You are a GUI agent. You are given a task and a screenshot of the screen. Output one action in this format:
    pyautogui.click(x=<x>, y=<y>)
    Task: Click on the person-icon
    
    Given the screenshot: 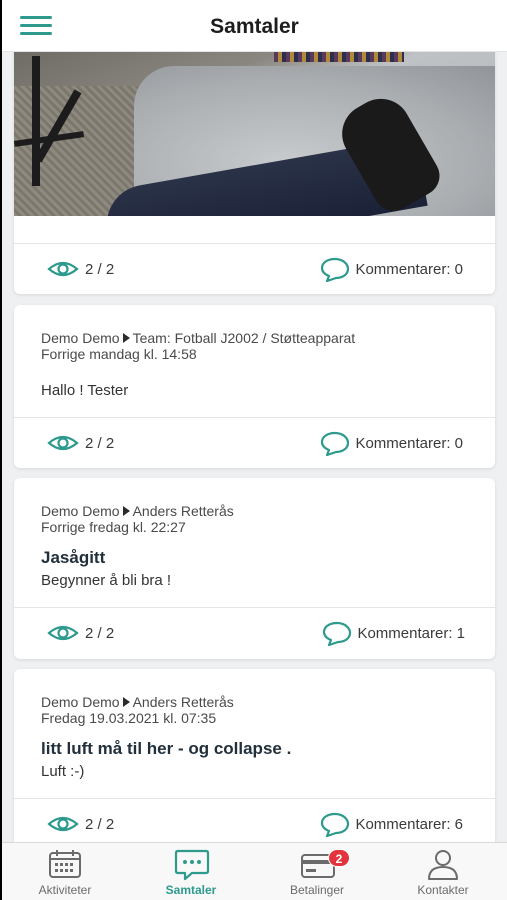 What is the action you would take?
    pyautogui.click(x=443, y=865)
    